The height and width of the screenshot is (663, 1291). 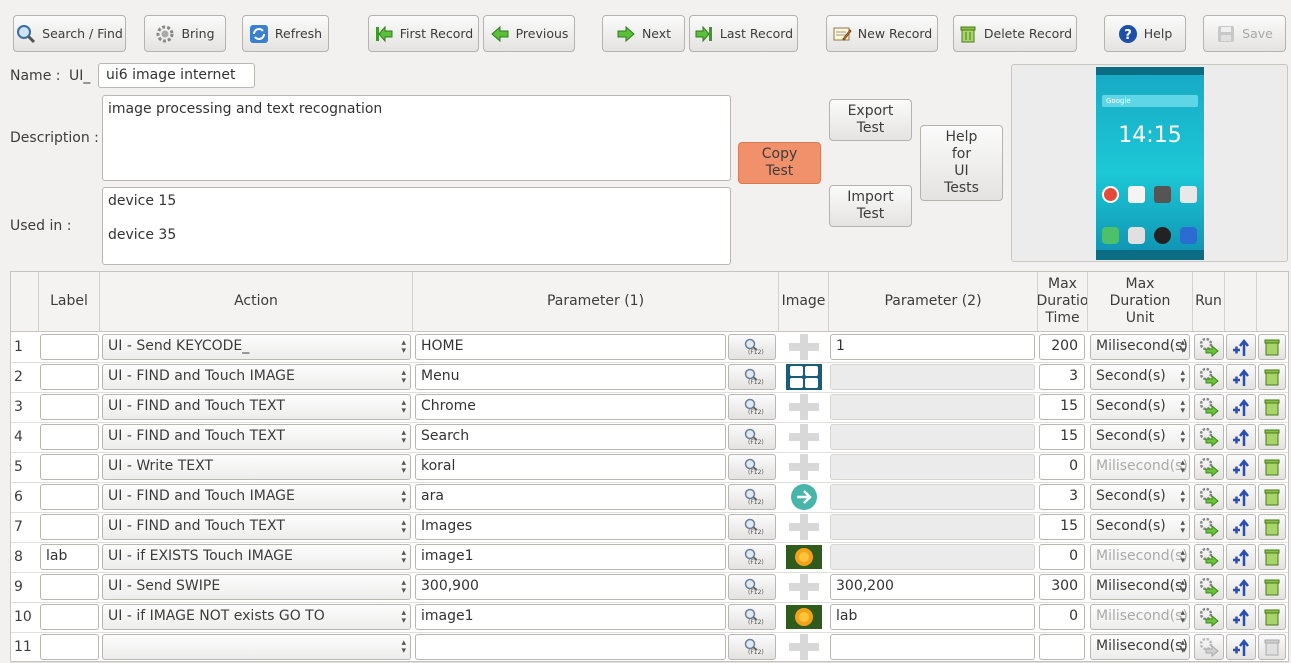 I want to click on delete-record-button: Delete Record, so click(x=1015, y=33).